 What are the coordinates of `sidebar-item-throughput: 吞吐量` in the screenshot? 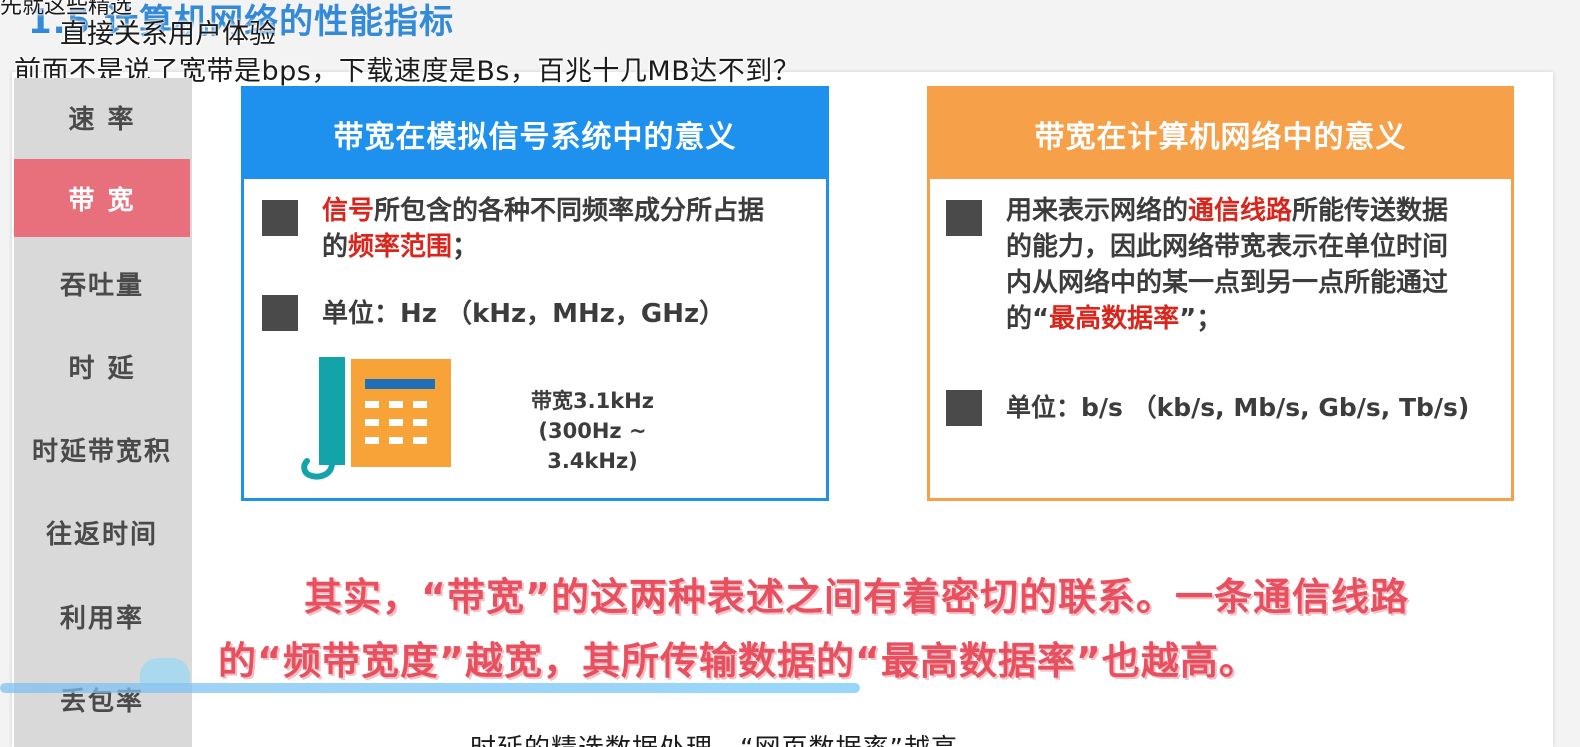 It's located at (102, 283).